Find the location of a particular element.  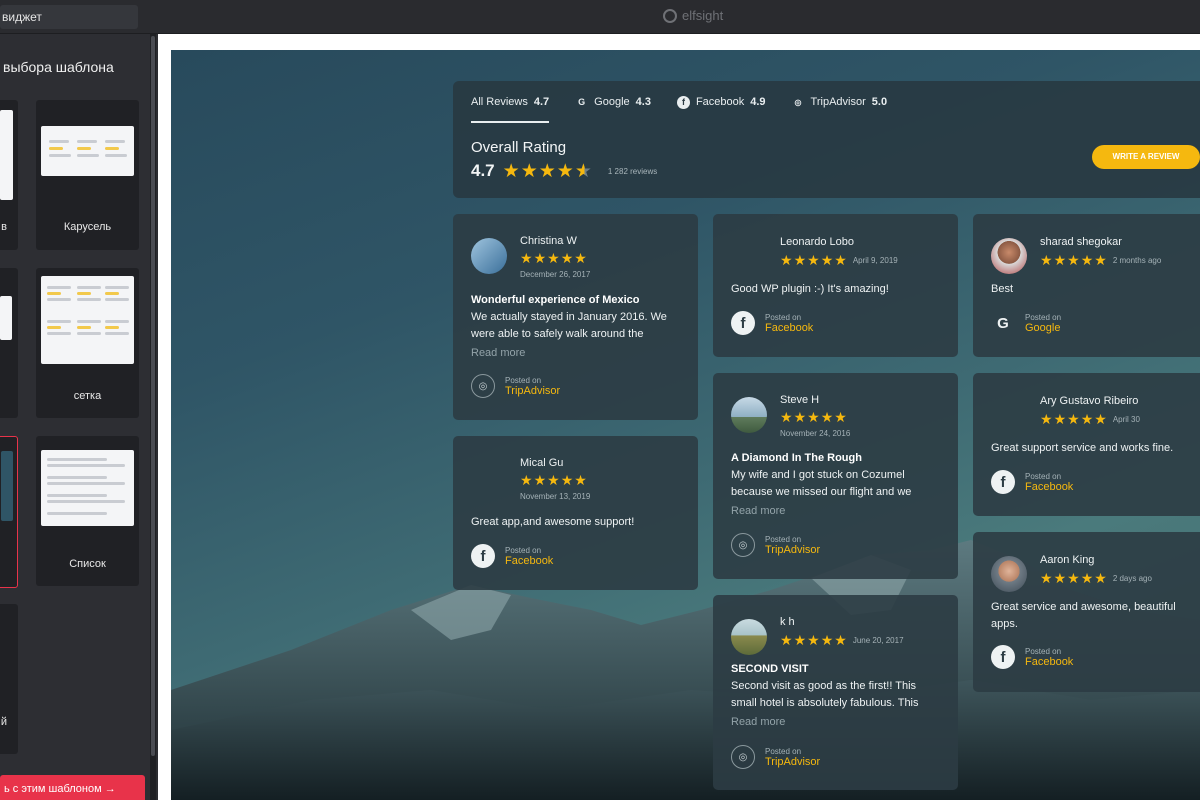

source-link: Google is located at coordinates (1043, 328).